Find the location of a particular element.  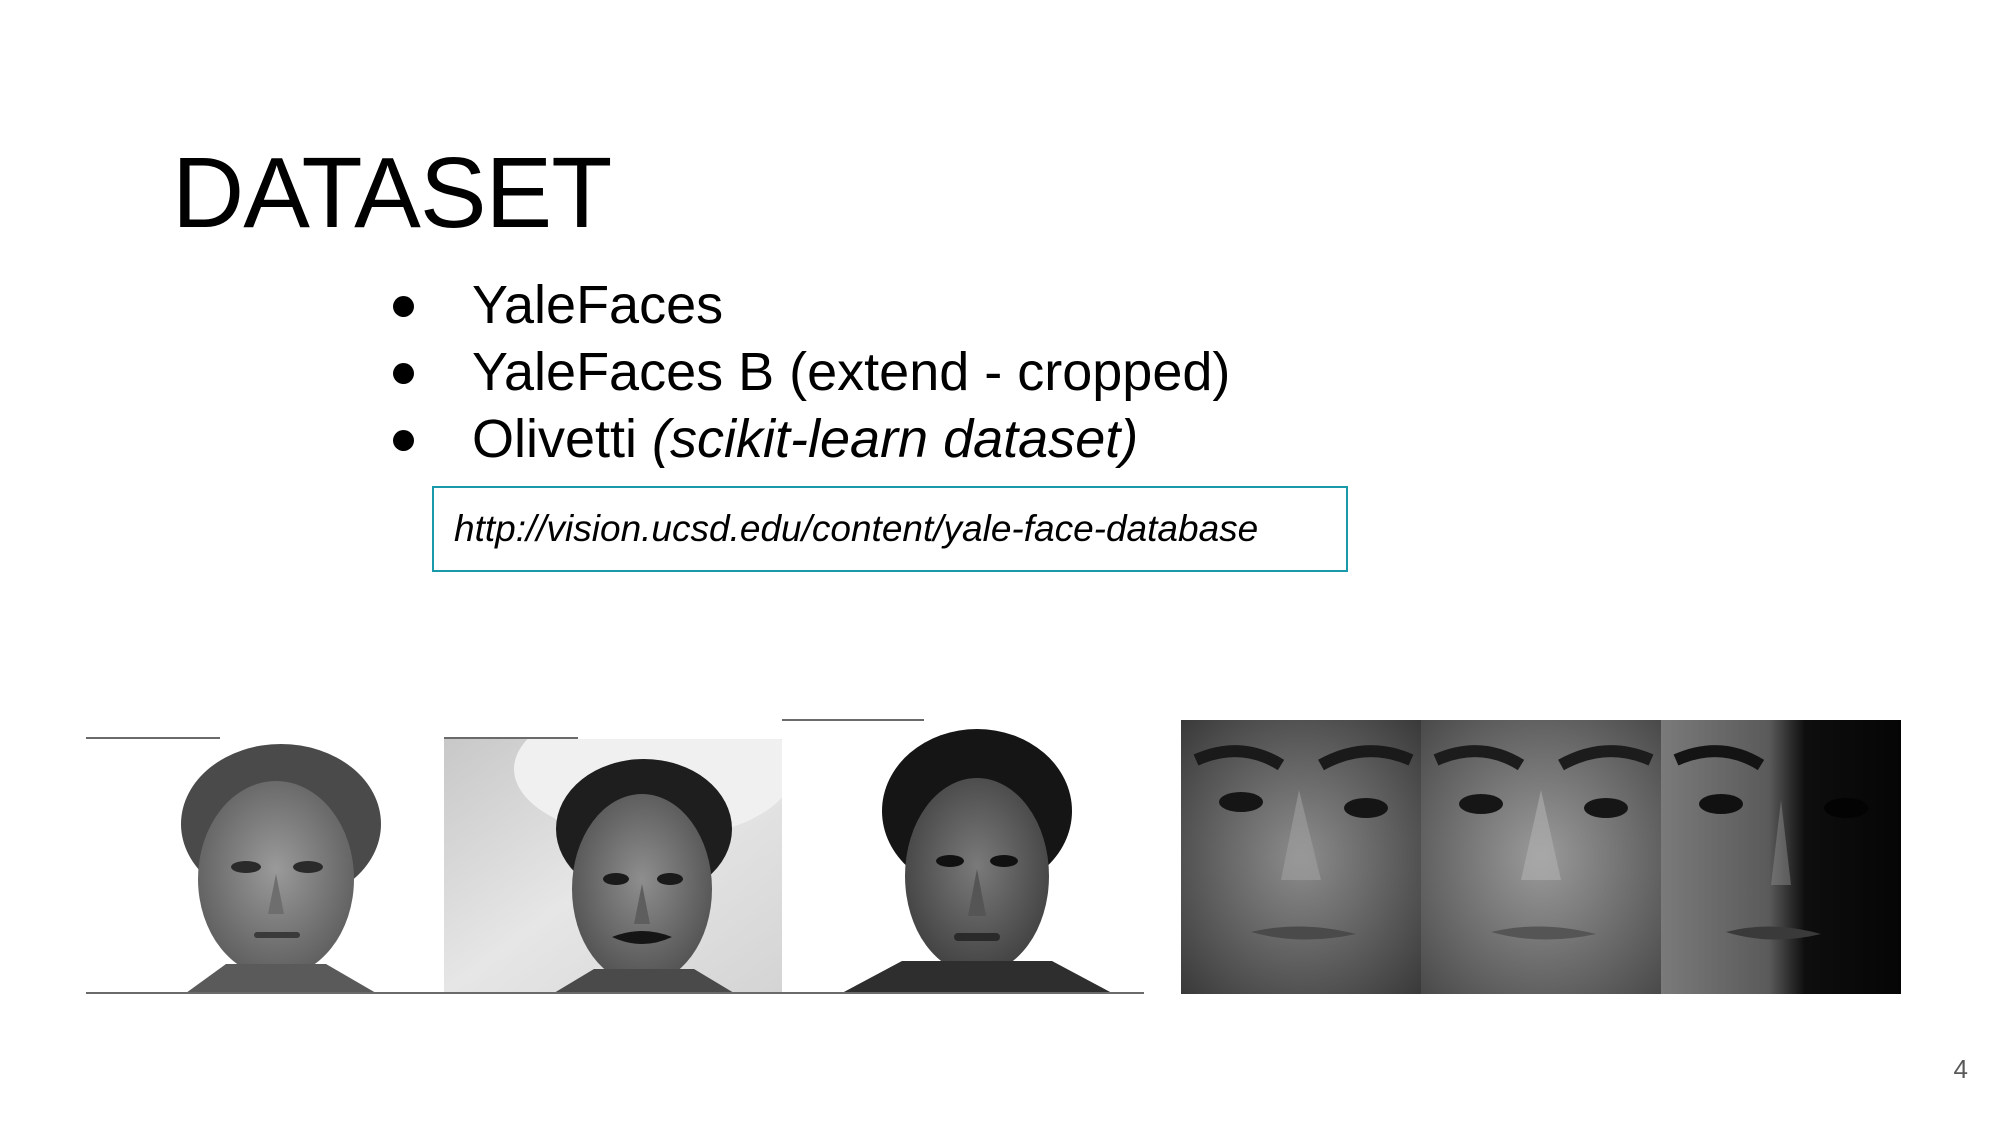

list-item-text: YaleFaces is located at coordinates (598, 305).